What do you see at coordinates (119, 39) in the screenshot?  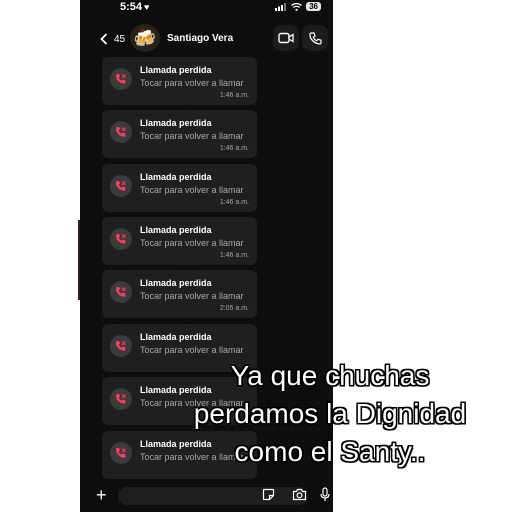 I see `unread-count: 45` at bounding box center [119, 39].